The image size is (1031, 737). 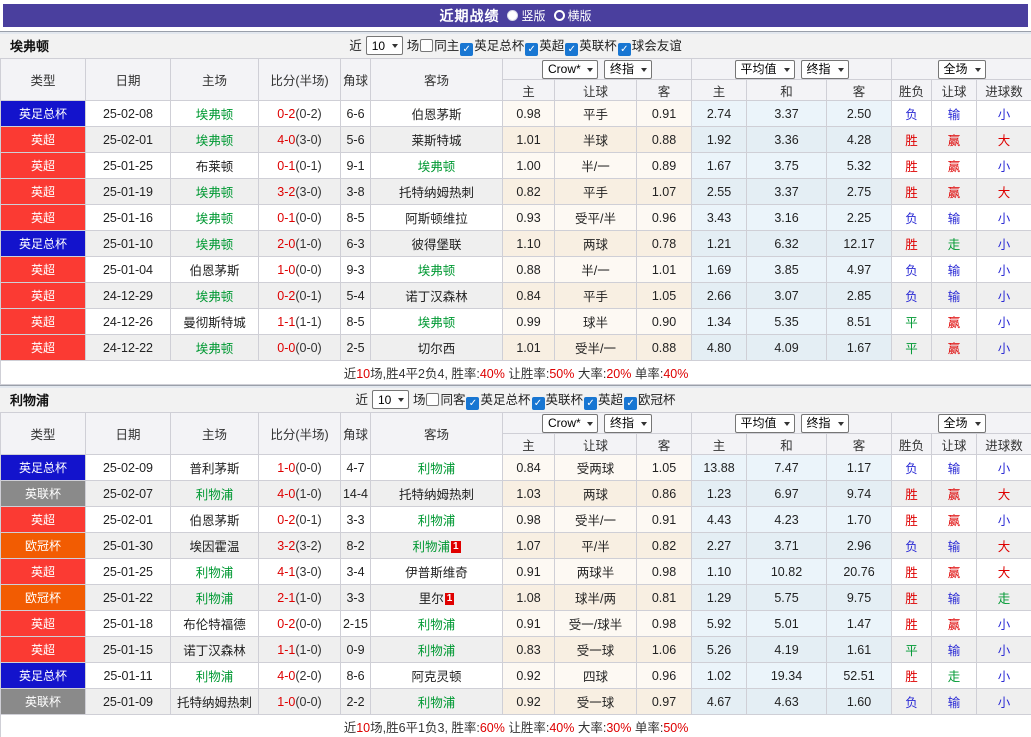 I want to click on home-team: 埃弗顿, so click(x=214, y=139).